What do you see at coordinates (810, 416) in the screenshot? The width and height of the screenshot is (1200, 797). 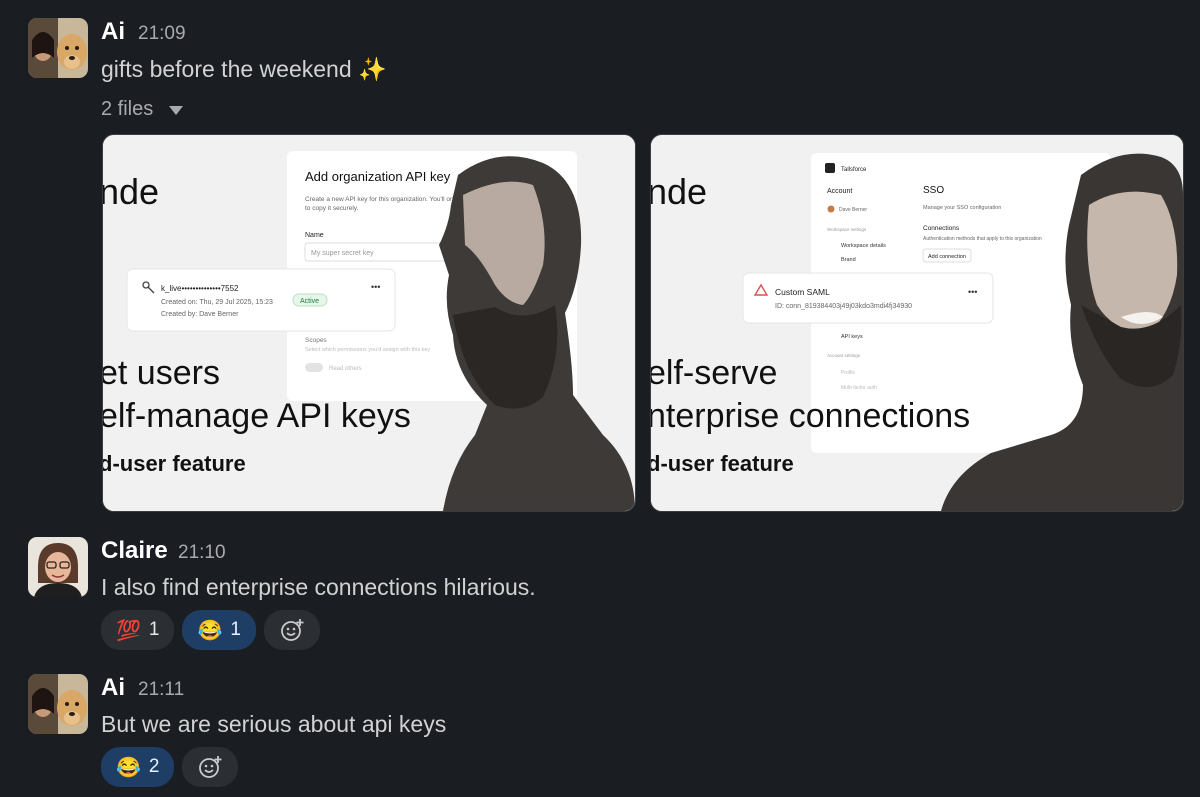 I see `svg-text: nterprise connections` at bounding box center [810, 416].